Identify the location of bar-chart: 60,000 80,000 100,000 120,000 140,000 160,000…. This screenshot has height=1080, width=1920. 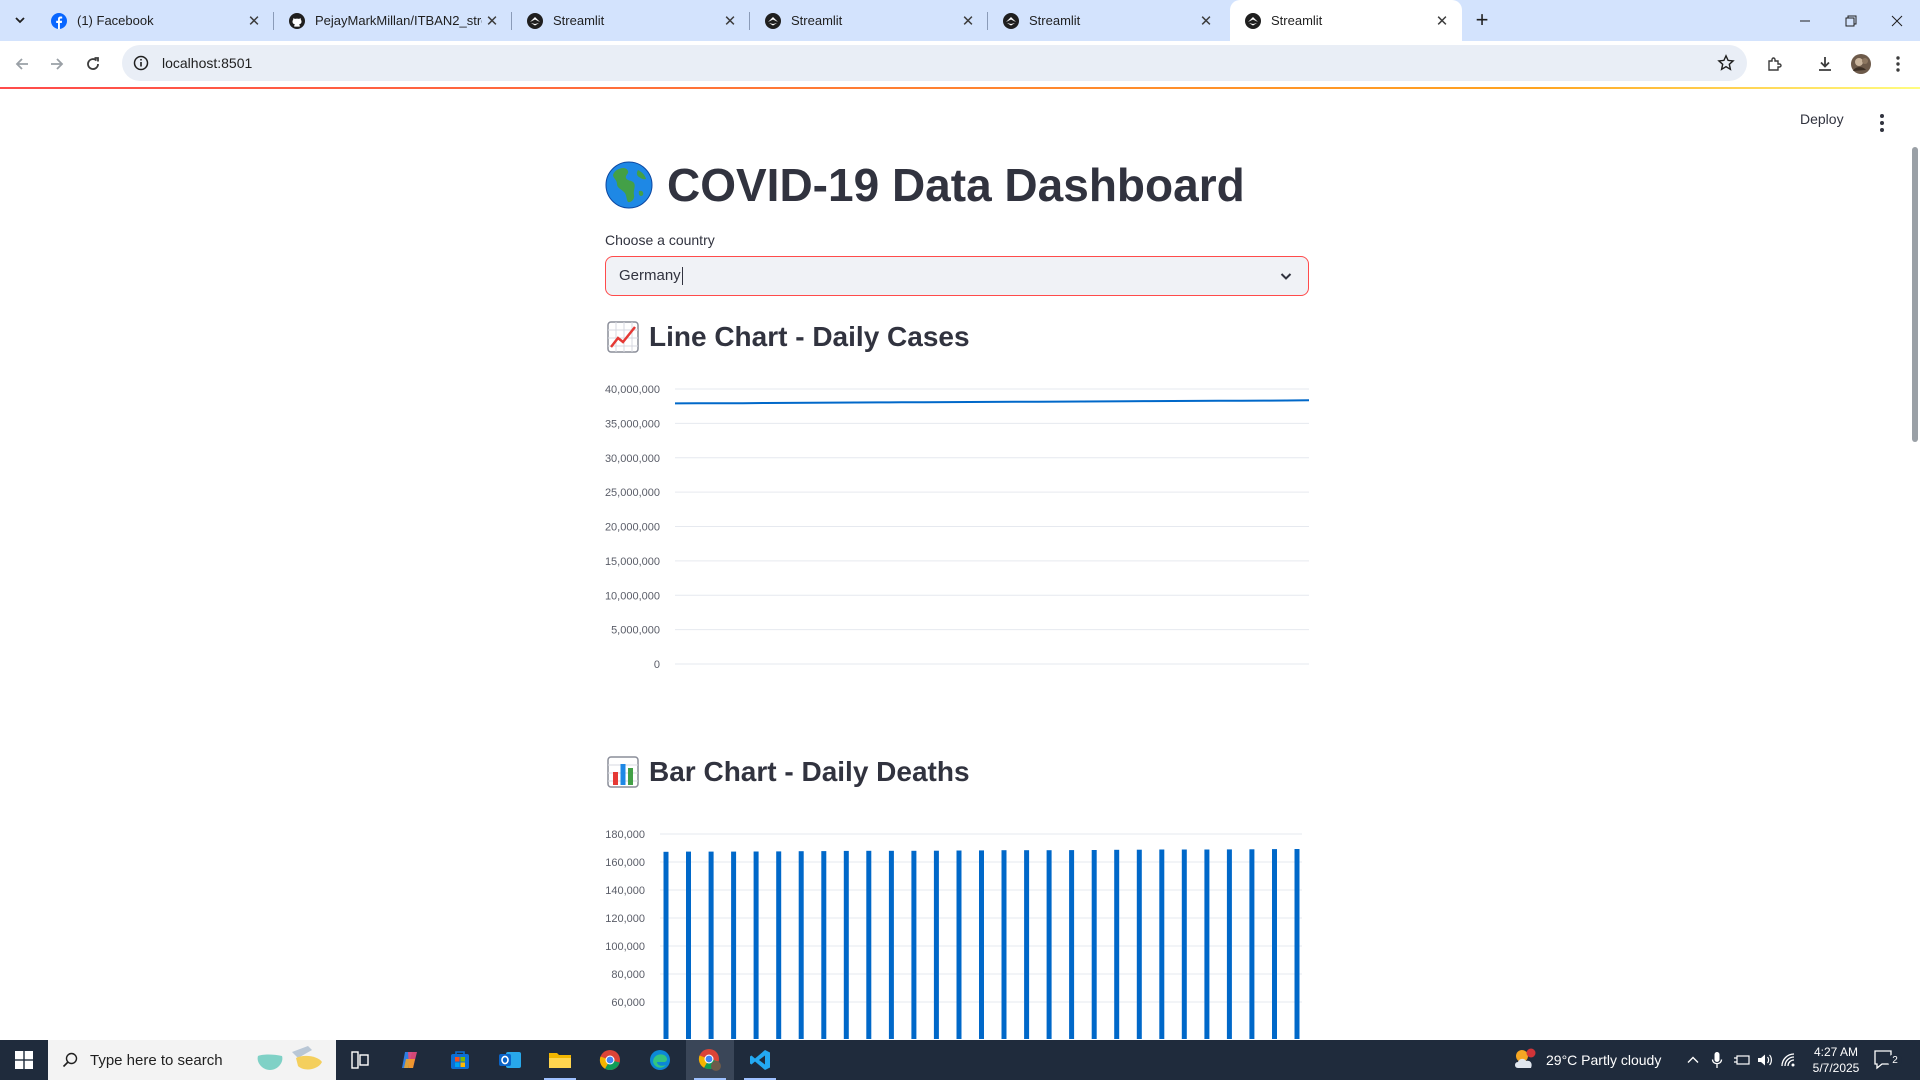
(957, 921).